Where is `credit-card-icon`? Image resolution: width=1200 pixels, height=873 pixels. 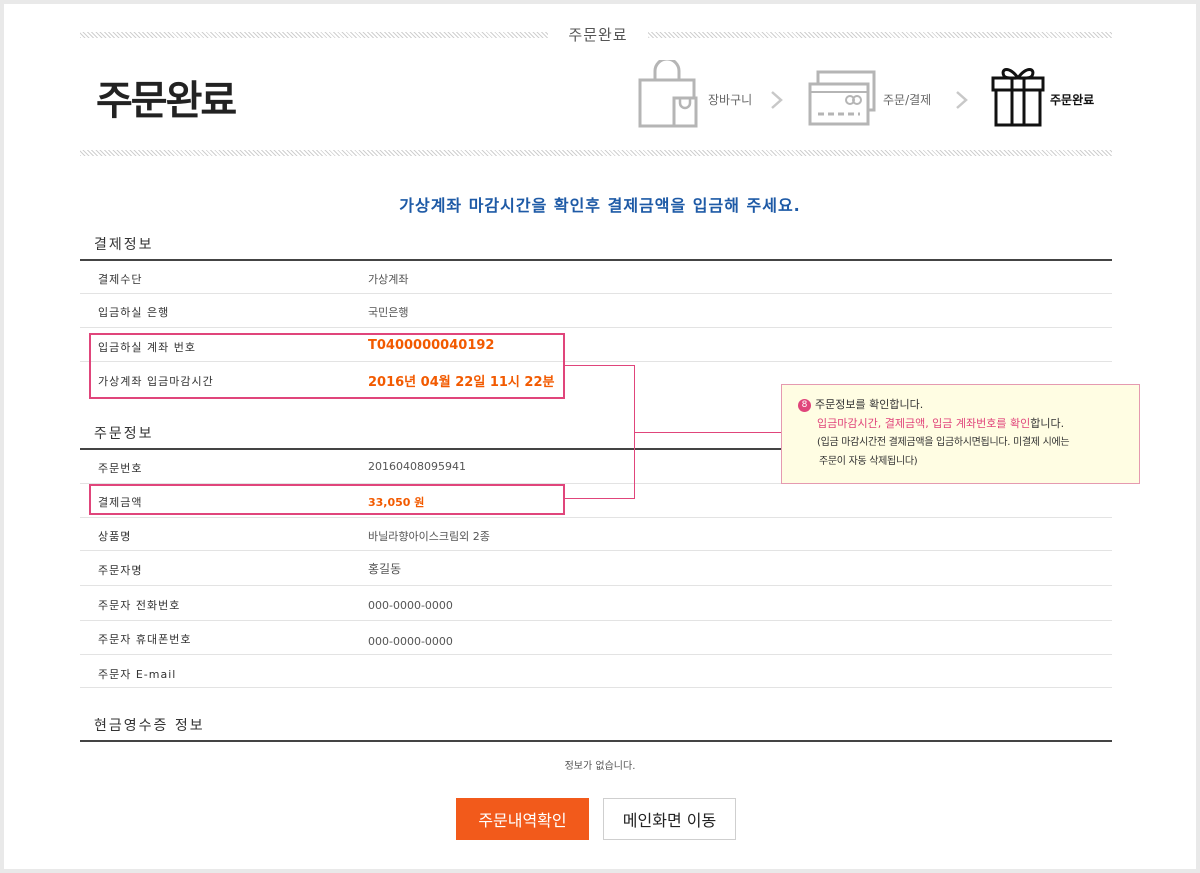 credit-card-icon is located at coordinates (842, 98).